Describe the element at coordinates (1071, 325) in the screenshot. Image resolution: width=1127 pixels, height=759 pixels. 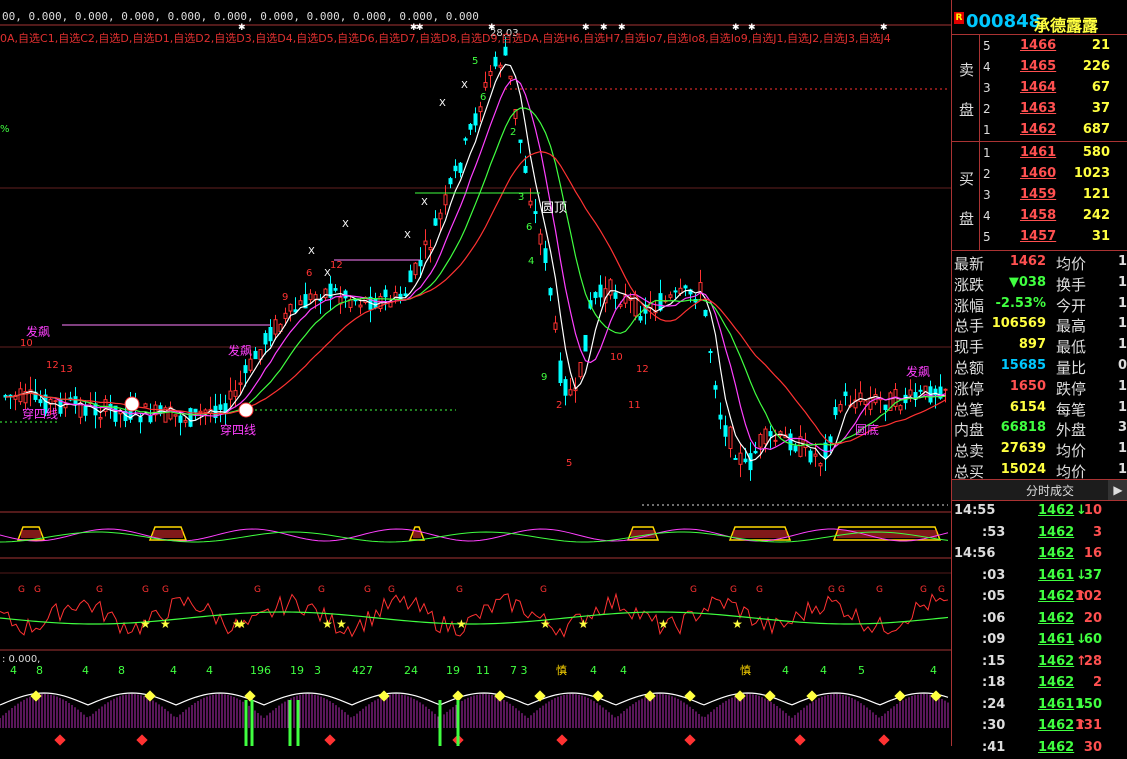
I see `quote-key: 最高` at that location.